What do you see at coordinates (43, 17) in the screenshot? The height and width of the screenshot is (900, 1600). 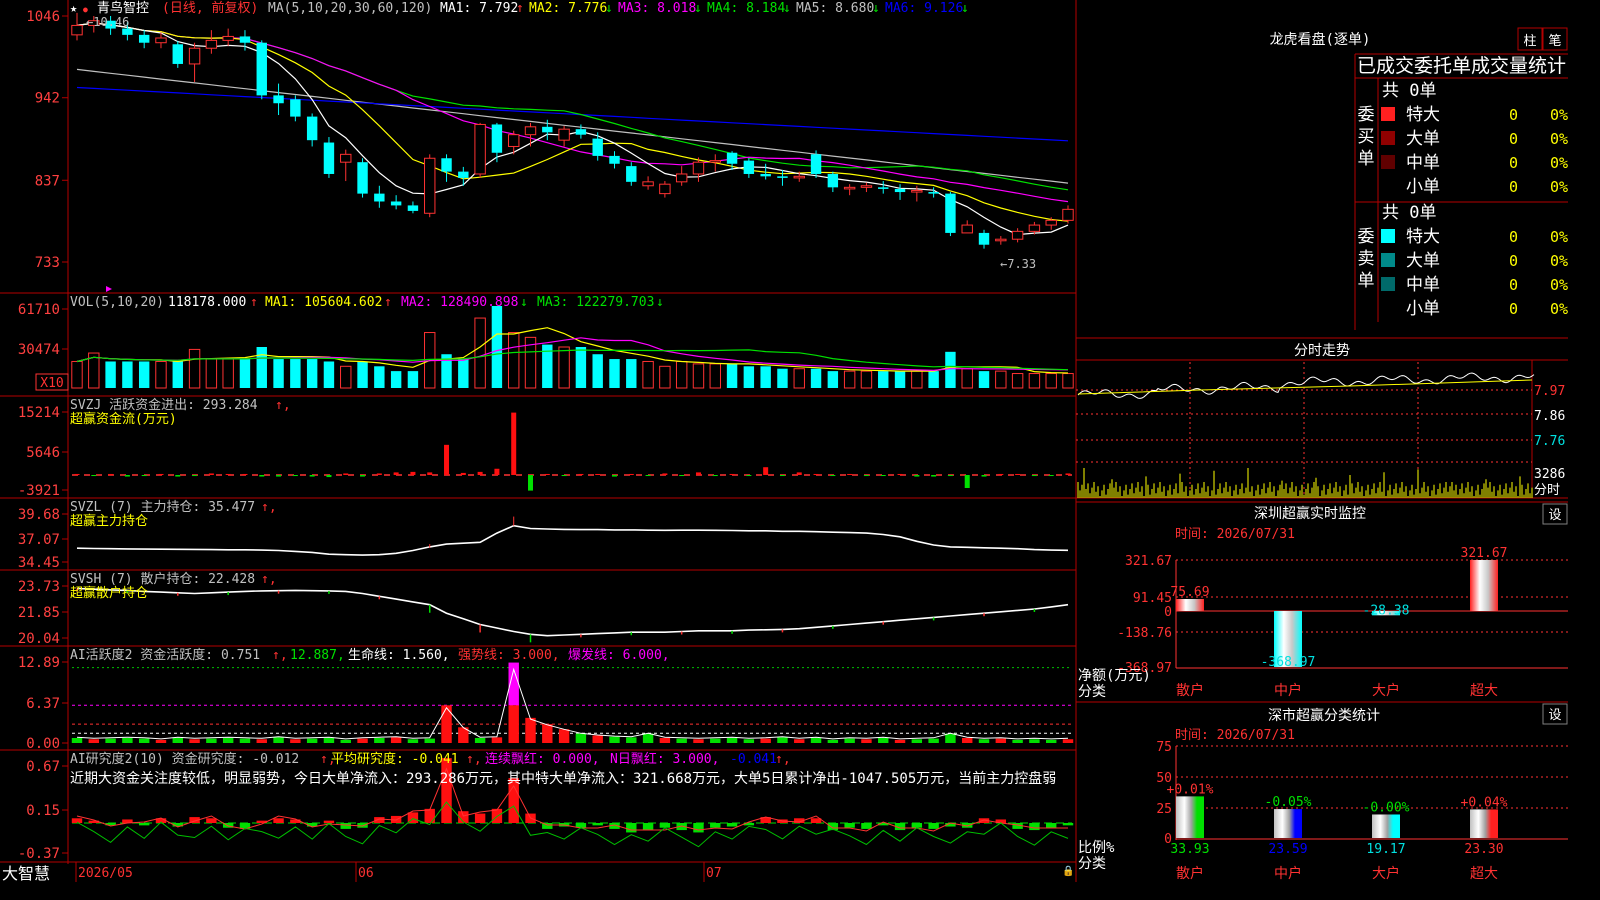 I see `price-tick-label: 1046` at bounding box center [43, 17].